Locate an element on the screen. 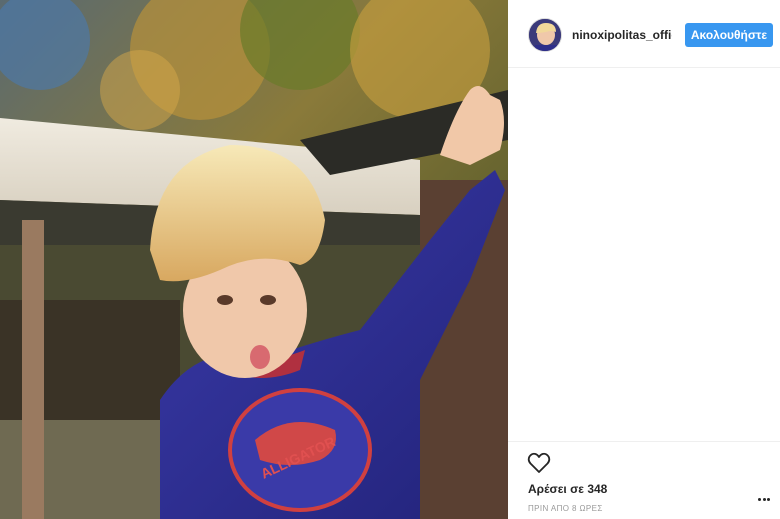  post-header: ninoxipolitas_offic Ακολουθήστε is located at coordinates (644, 34).